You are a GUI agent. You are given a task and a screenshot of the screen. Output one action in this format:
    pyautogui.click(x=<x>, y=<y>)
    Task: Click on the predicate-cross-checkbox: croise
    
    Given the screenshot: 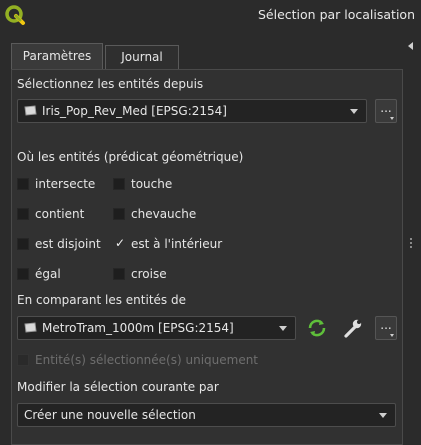 What is the action you would take?
    pyautogui.click(x=140, y=274)
    